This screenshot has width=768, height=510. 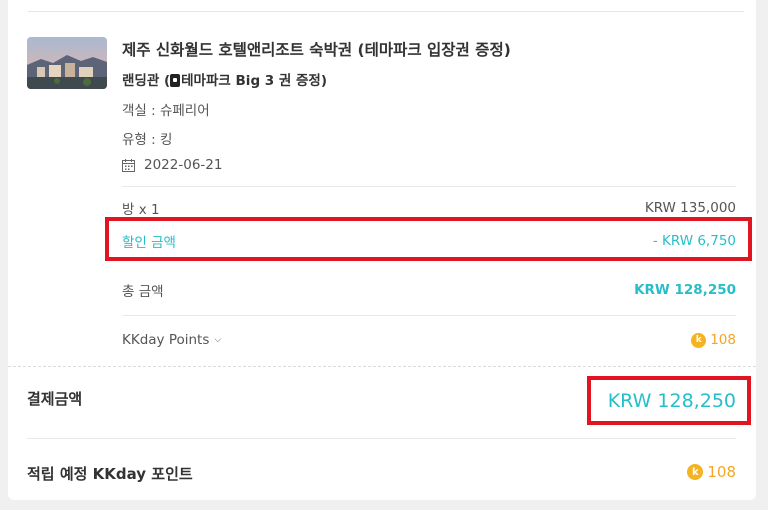 What do you see at coordinates (428, 239) in the screenshot?
I see `highlight-box-discount` at bounding box center [428, 239].